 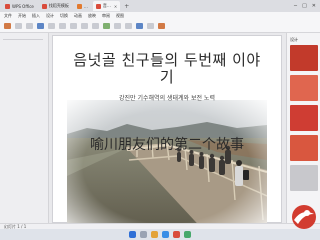 I want to click on arrange-icon, so click(x=128, y=25).